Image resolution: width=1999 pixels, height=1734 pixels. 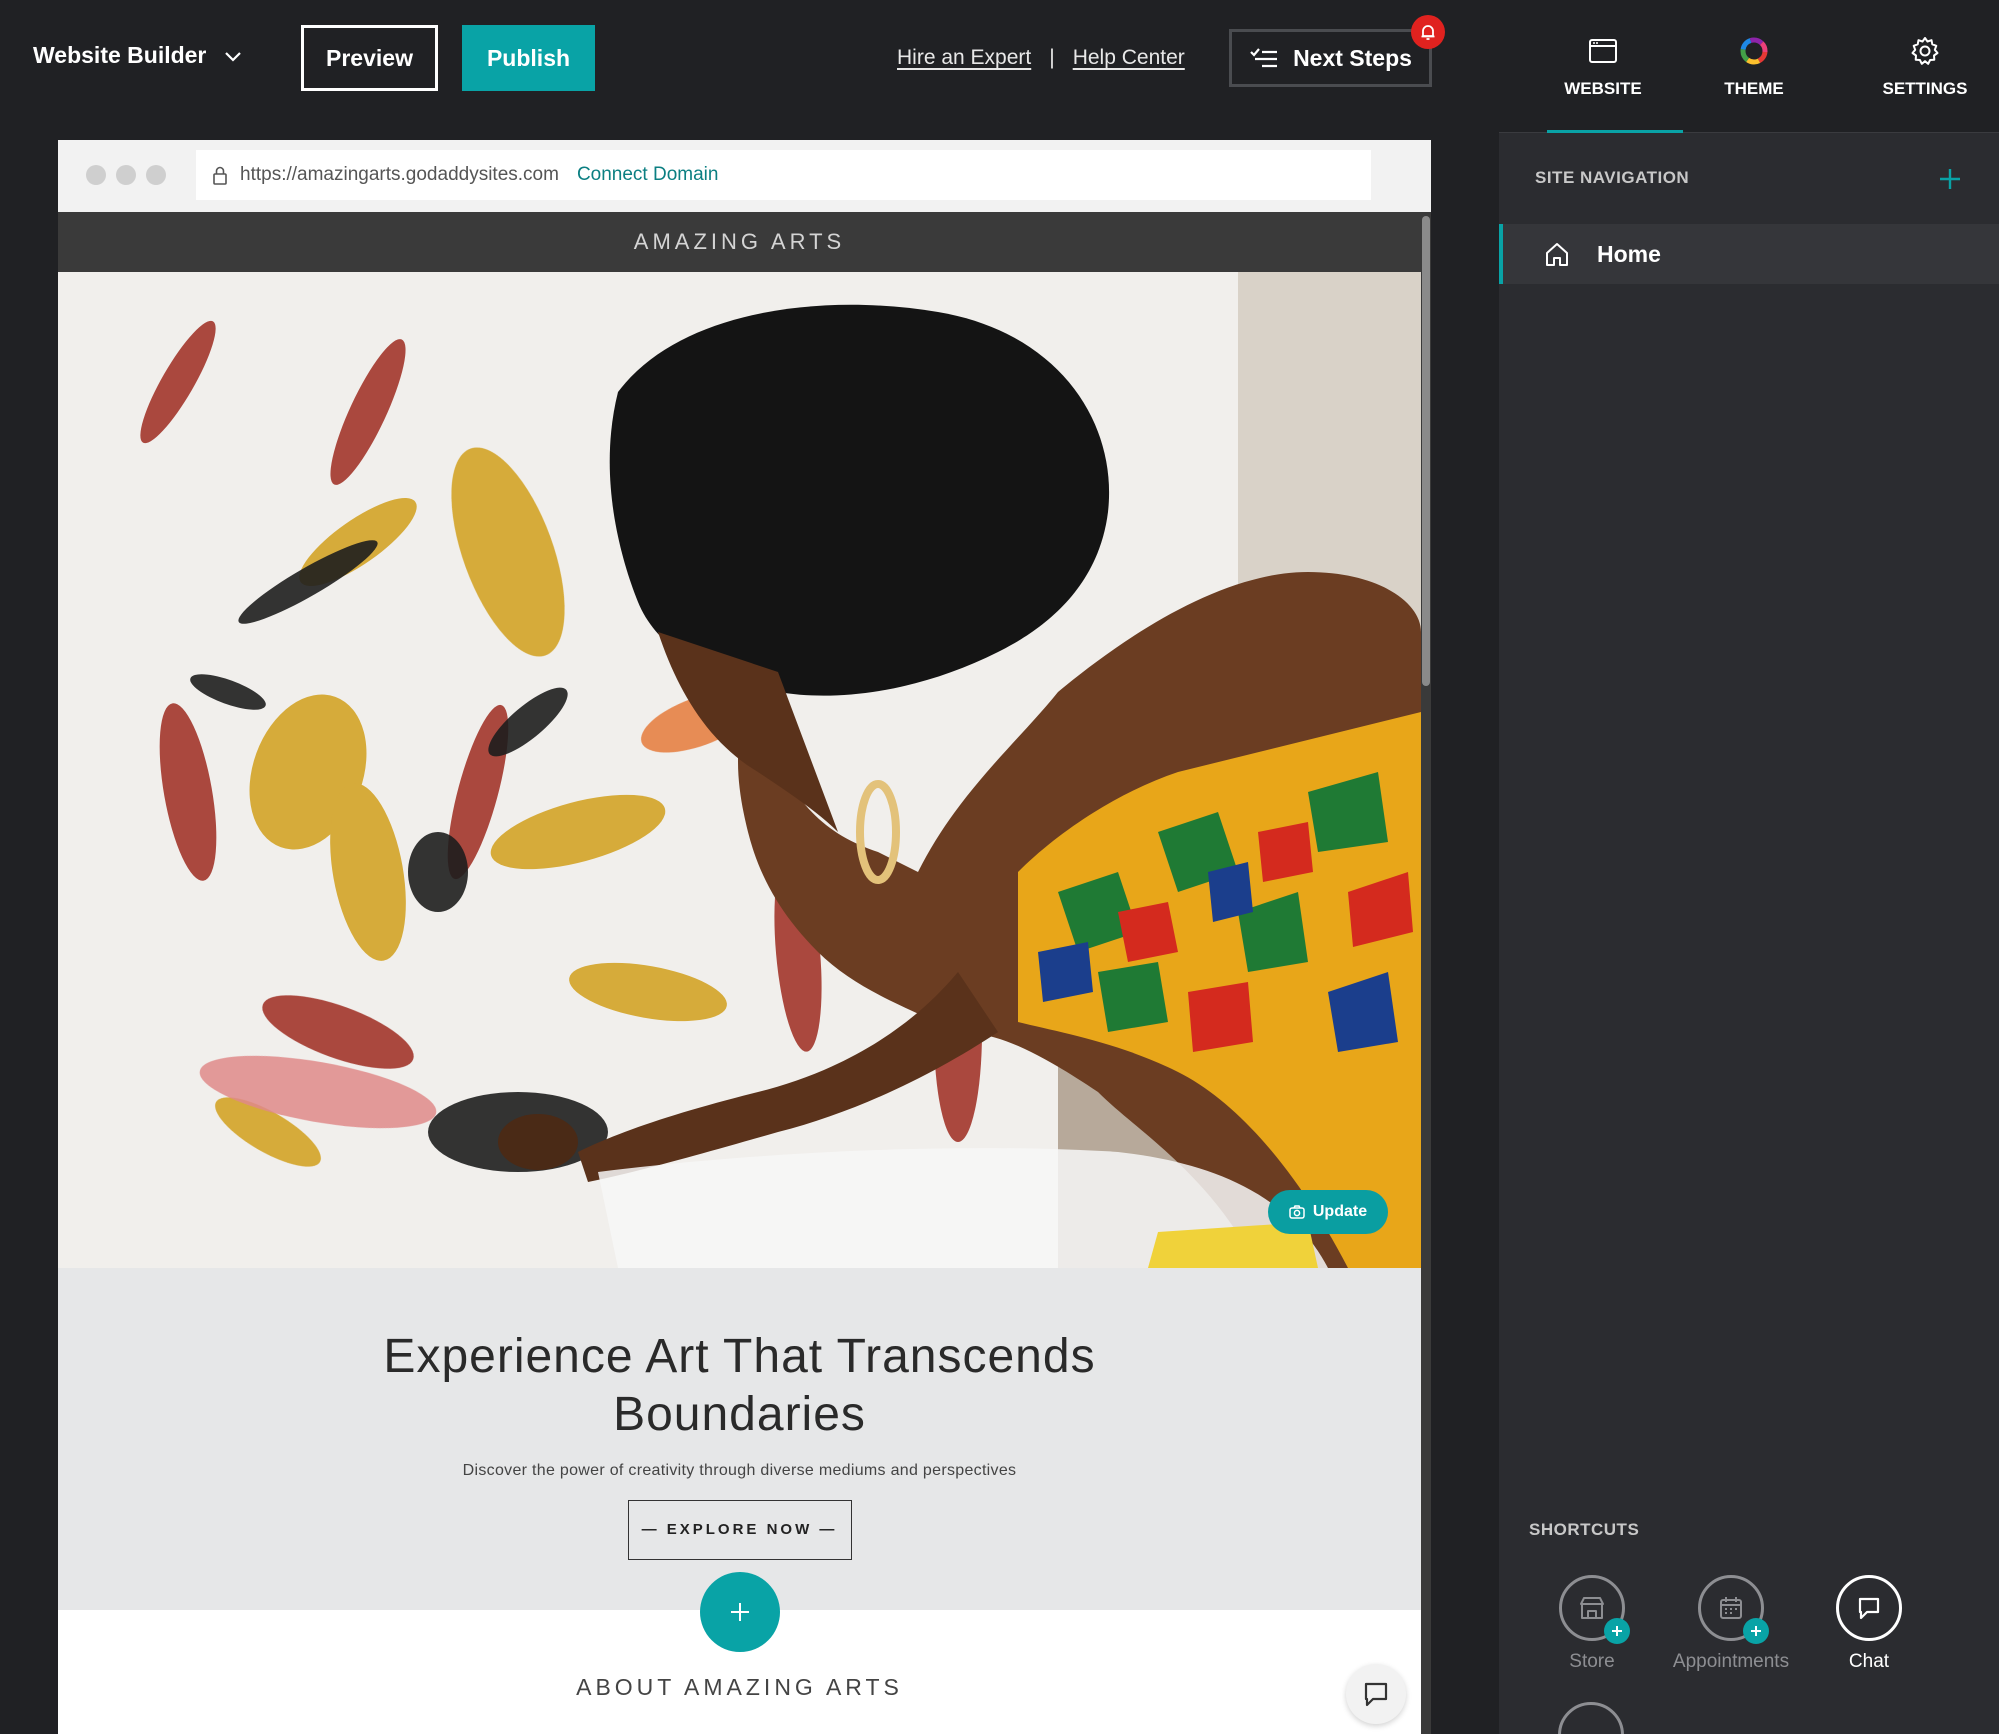 What do you see at coordinates (739, 1414) in the screenshot?
I see `headline-line-2: Boundaries` at bounding box center [739, 1414].